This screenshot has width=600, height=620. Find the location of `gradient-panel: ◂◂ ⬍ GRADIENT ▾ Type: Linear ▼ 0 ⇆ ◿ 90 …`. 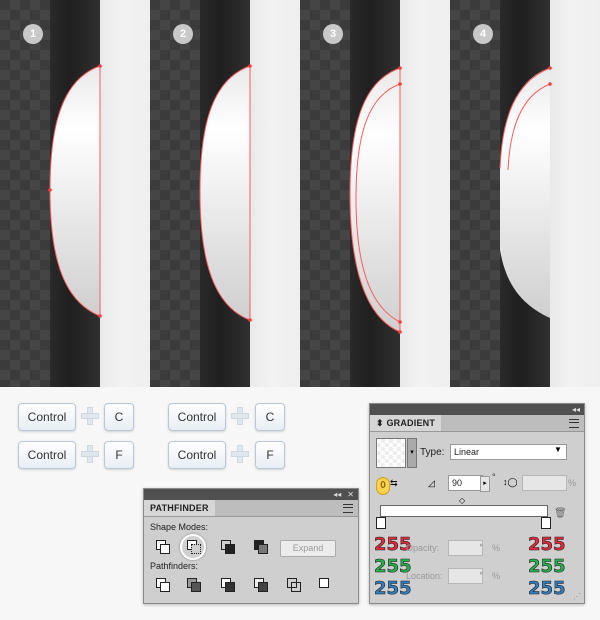

gradient-panel: ◂◂ ⬍ GRADIENT ▾ Type: Linear ▼ 0 ⇆ ◿ 90 … is located at coordinates (477, 503).